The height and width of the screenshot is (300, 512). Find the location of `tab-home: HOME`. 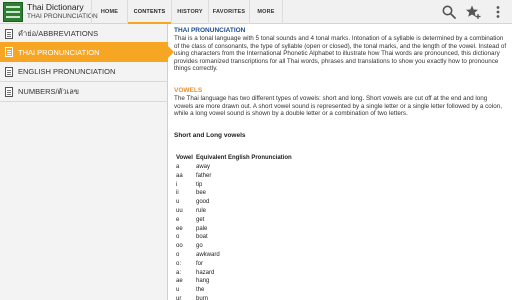

tab-home: HOME is located at coordinates (109, 12).